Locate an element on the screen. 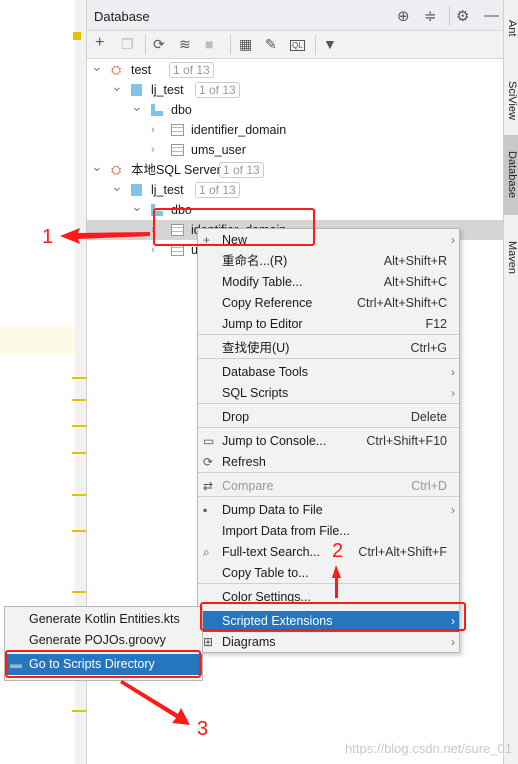  annotation-number-3: 3 is located at coordinates (203, 729).